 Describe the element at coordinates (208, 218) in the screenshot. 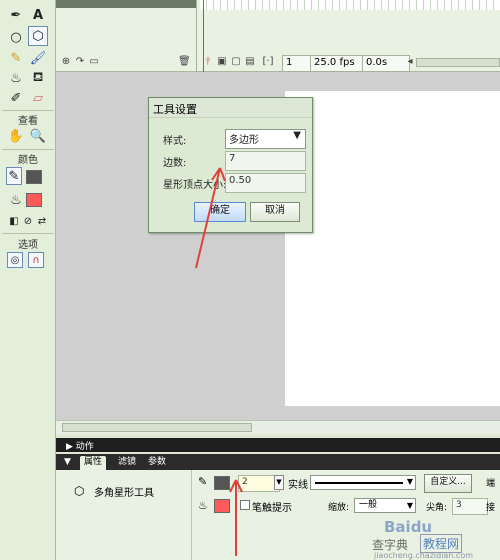

I see `red-arrow-to-sides` at that location.